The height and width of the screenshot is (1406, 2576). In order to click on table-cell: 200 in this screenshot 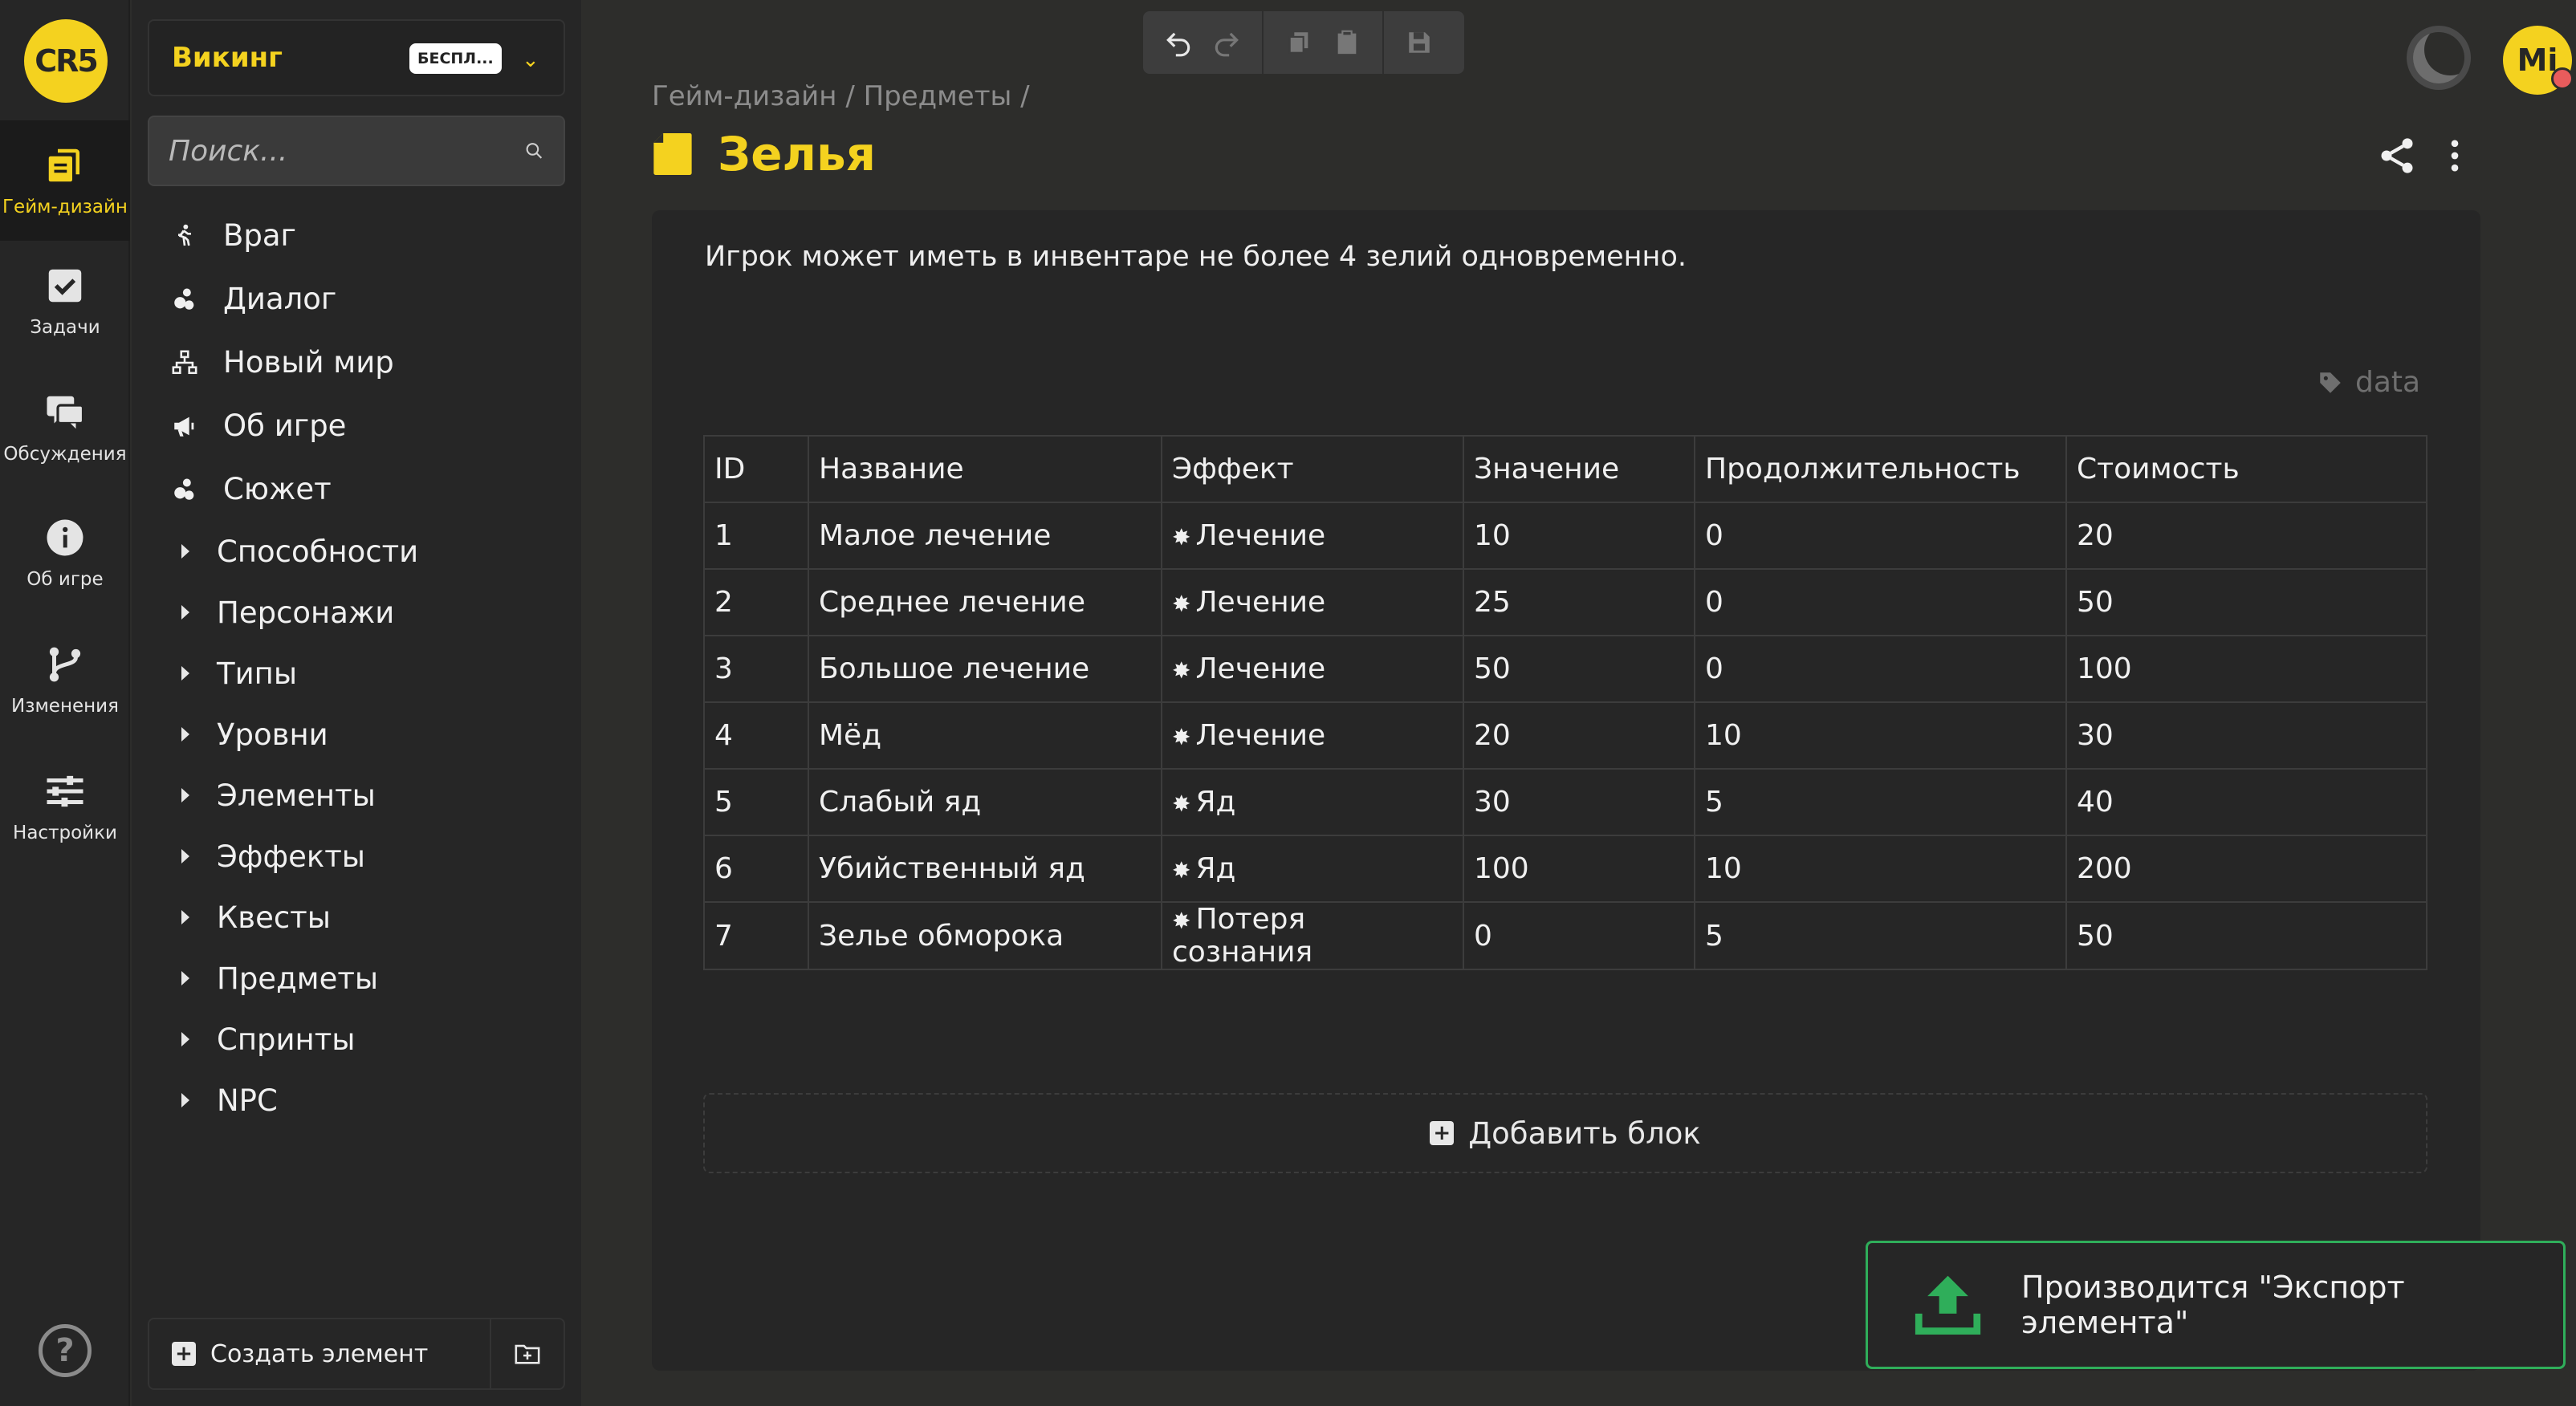, I will do `click(2246, 869)`.